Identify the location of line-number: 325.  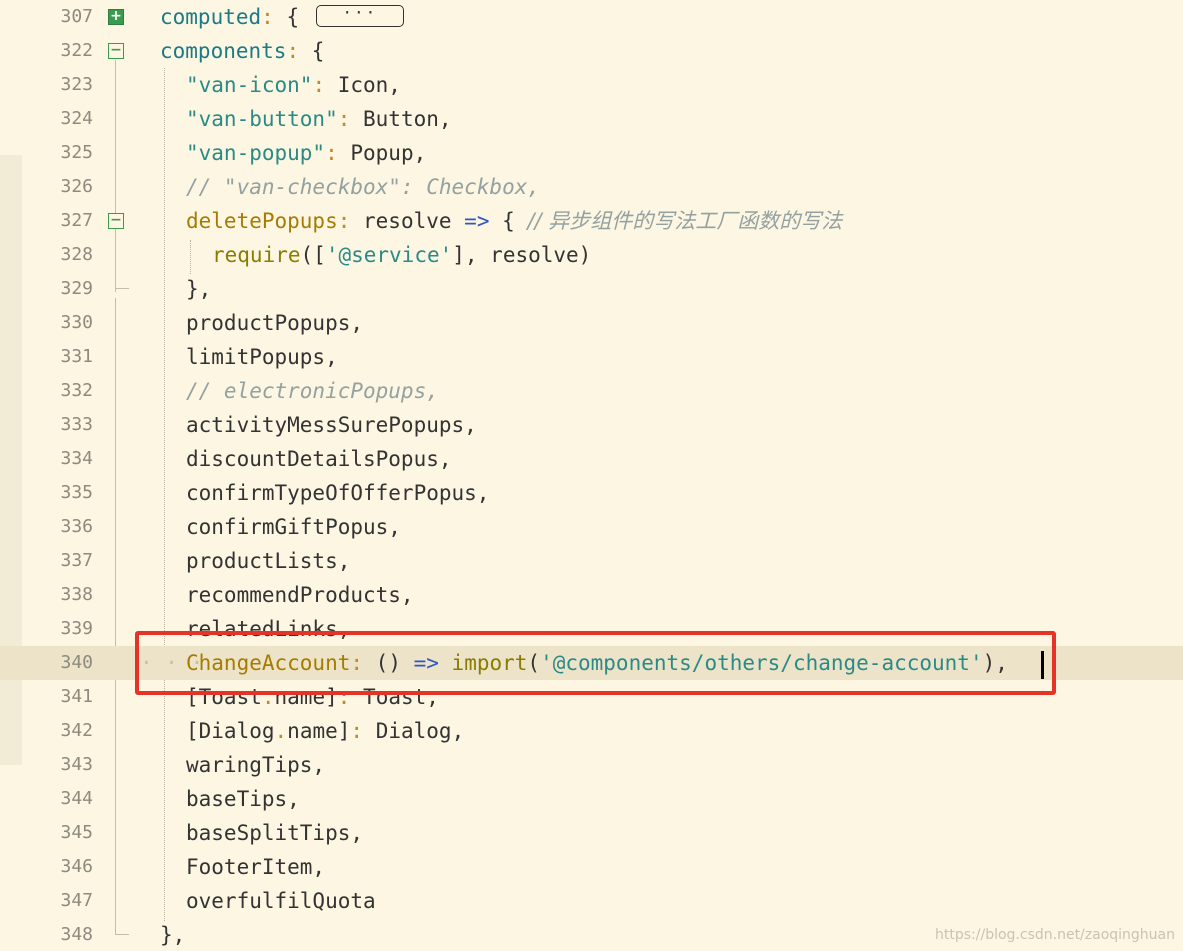
(76, 152).